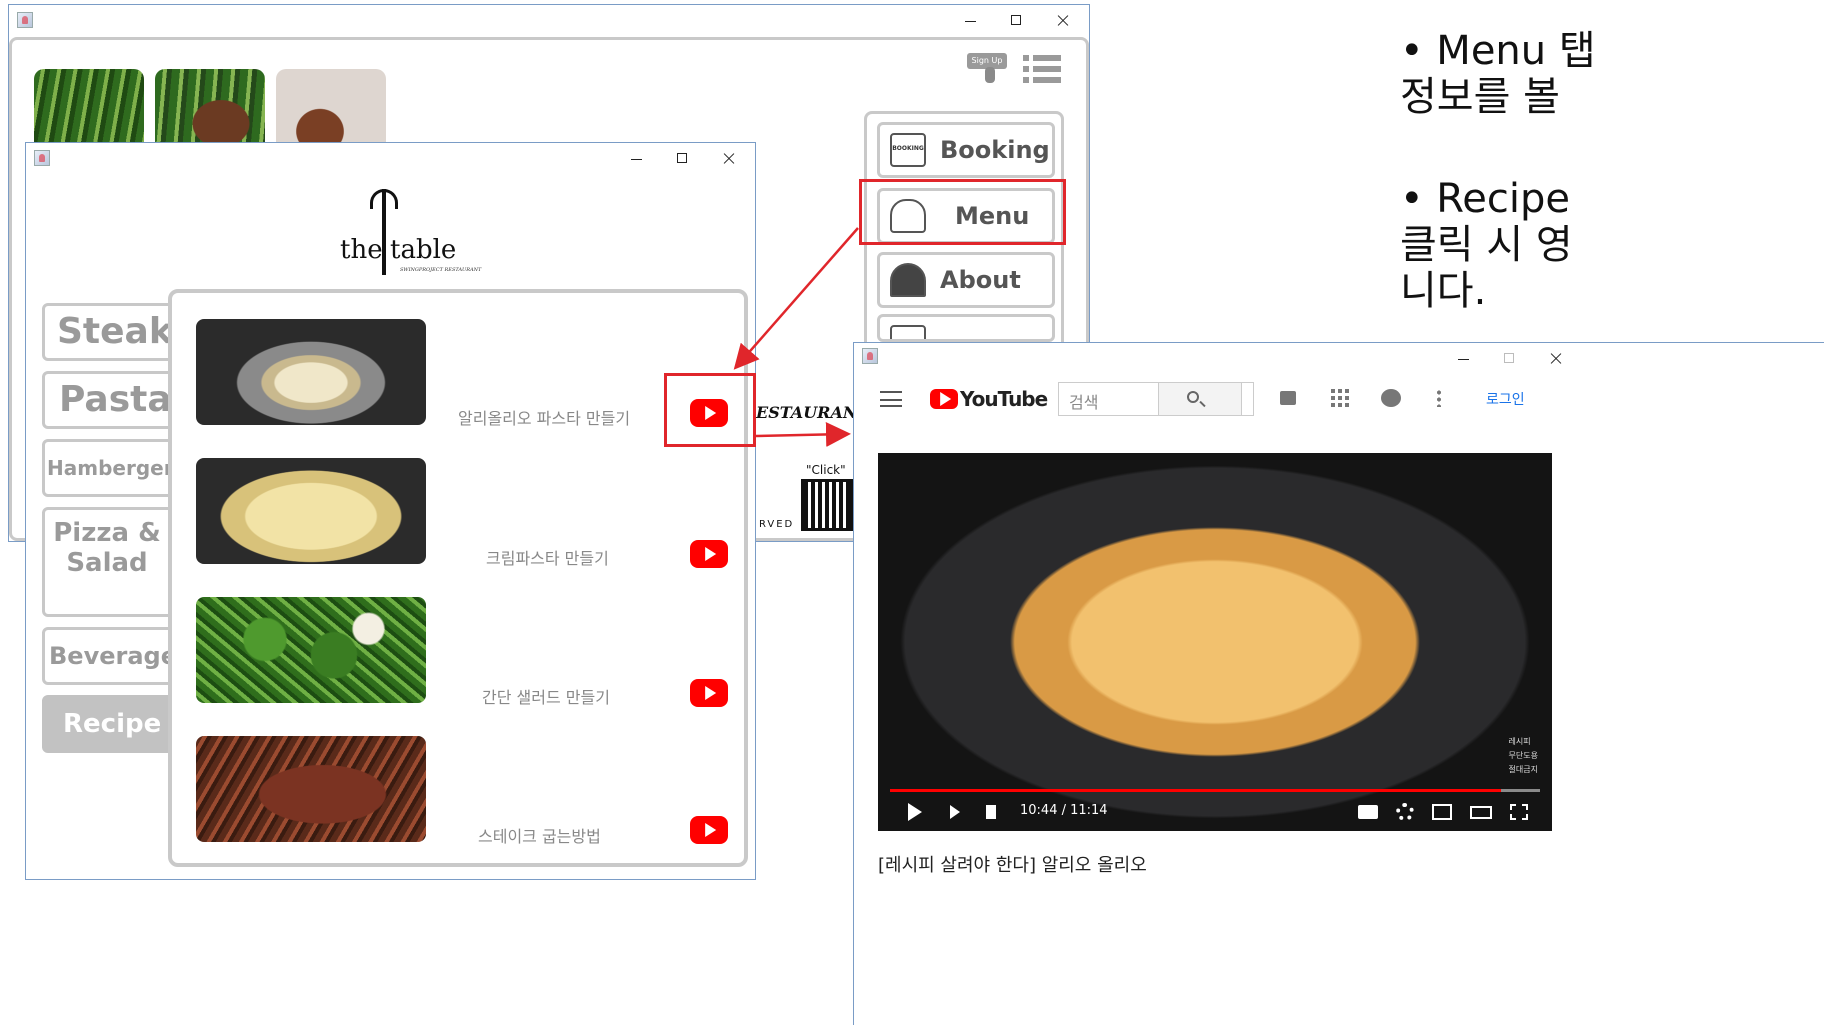 The width and height of the screenshot is (1824, 1025). Describe the element at coordinates (955, 812) in the screenshot. I see `next-button` at that location.